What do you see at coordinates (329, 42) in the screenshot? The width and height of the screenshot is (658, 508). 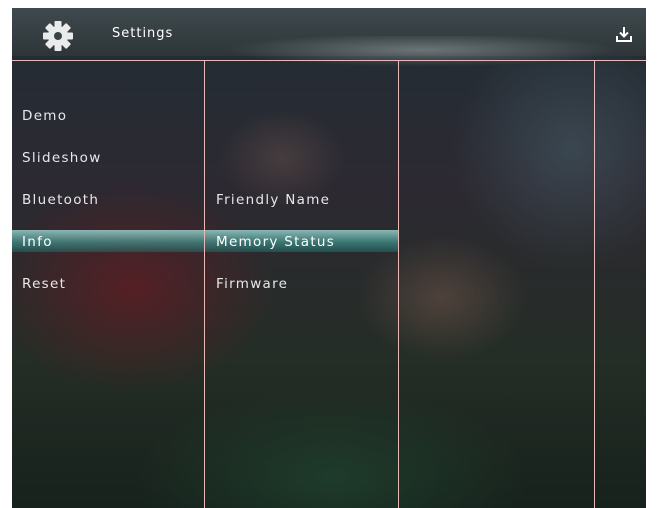 I see `title-bar: Settings` at bounding box center [329, 42].